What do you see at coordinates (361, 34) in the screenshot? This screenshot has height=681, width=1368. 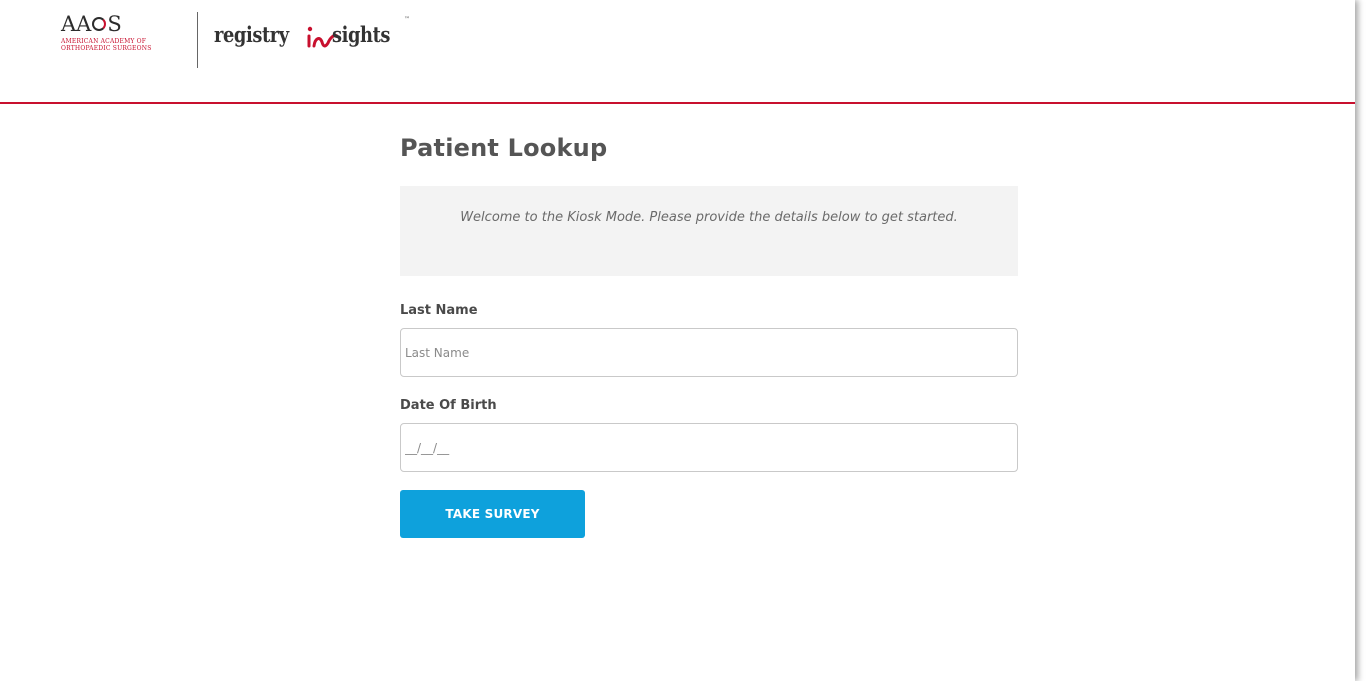 I see `registry-logo-word-right: sights` at bounding box center [361, 34].